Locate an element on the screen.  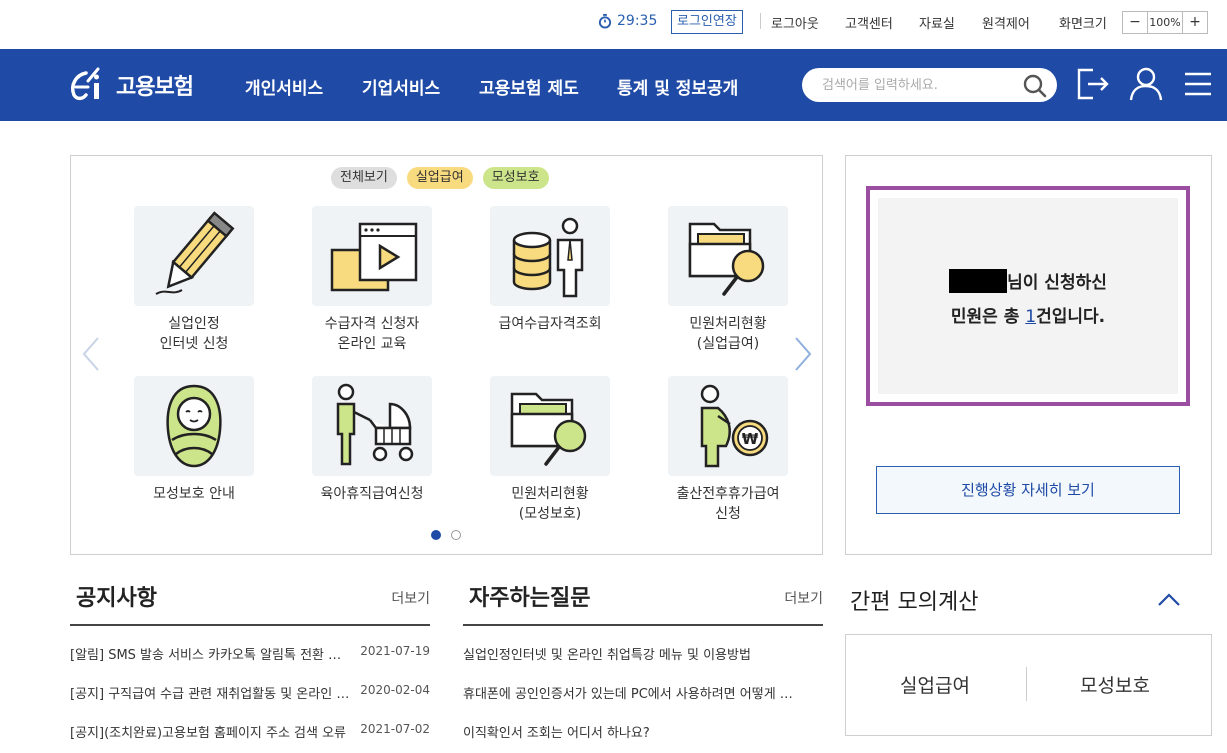
card-label: 육아휴직급여신청 is located at coordinates (372, 494).